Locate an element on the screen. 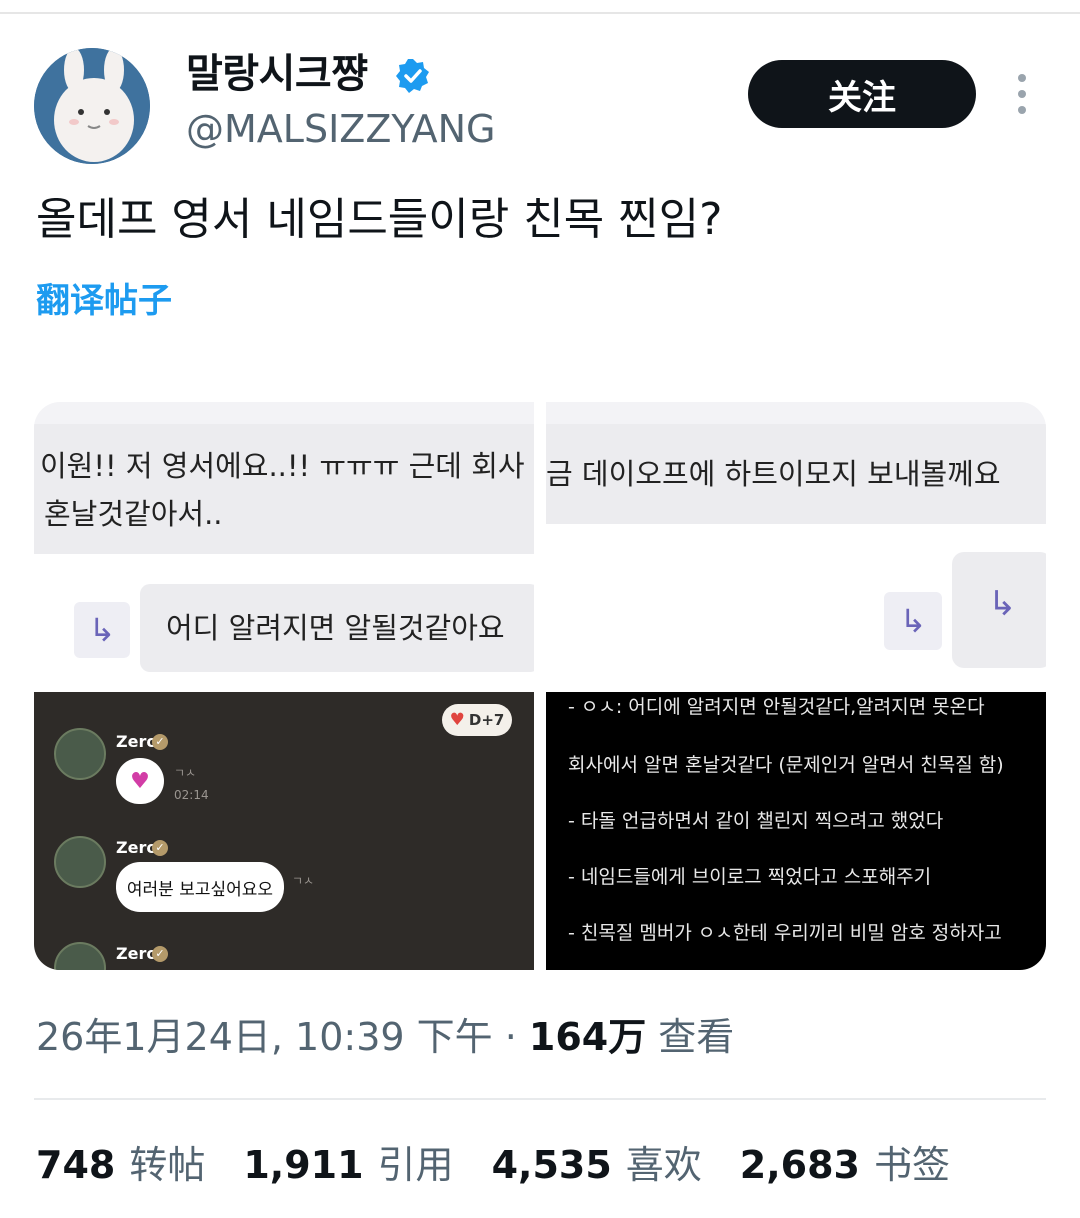 The height and width of the screenshot is (1218, 1080). stat-number: 4,535 is located at coordinates (551, 1165).